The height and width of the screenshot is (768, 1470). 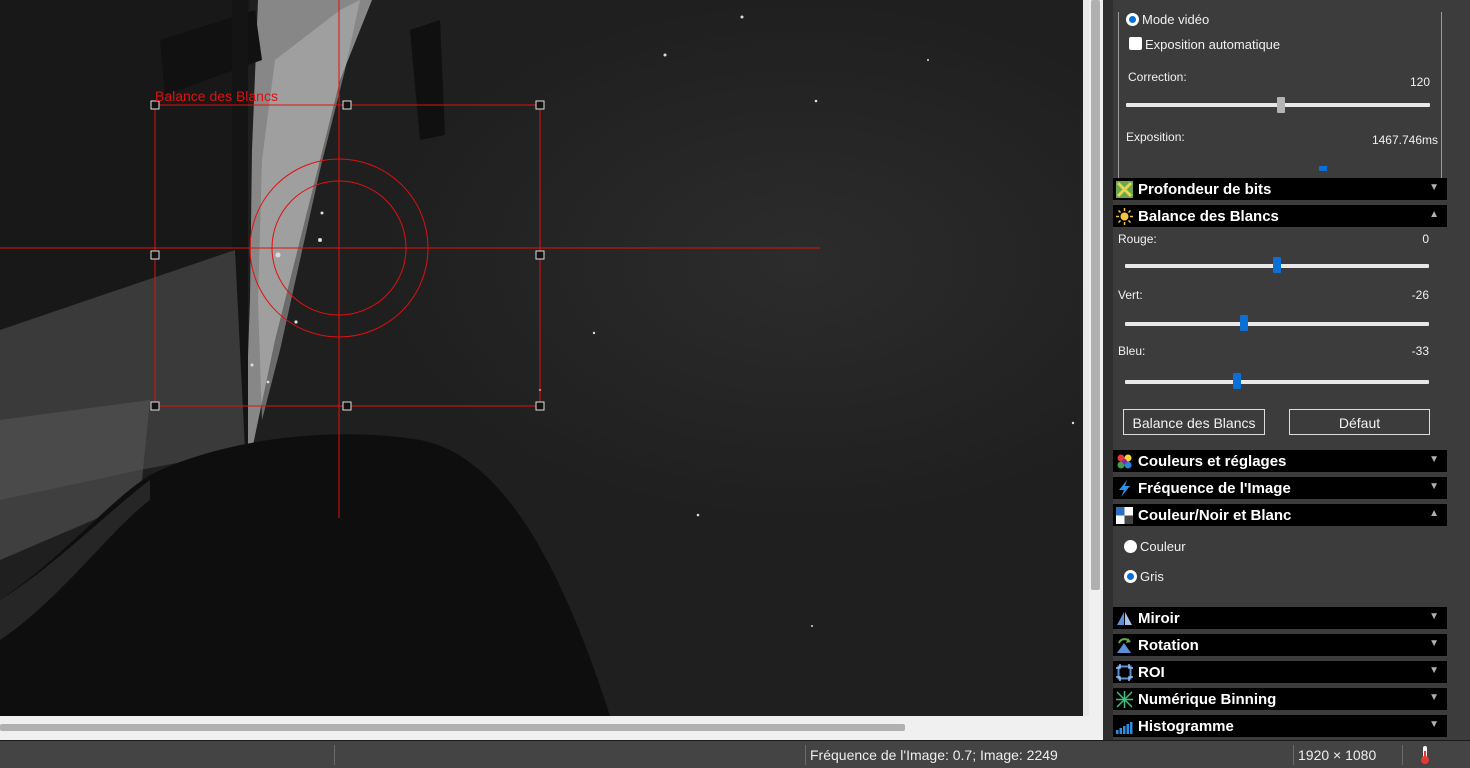 I want to click on roi-handles, so click(x=347, y=255).